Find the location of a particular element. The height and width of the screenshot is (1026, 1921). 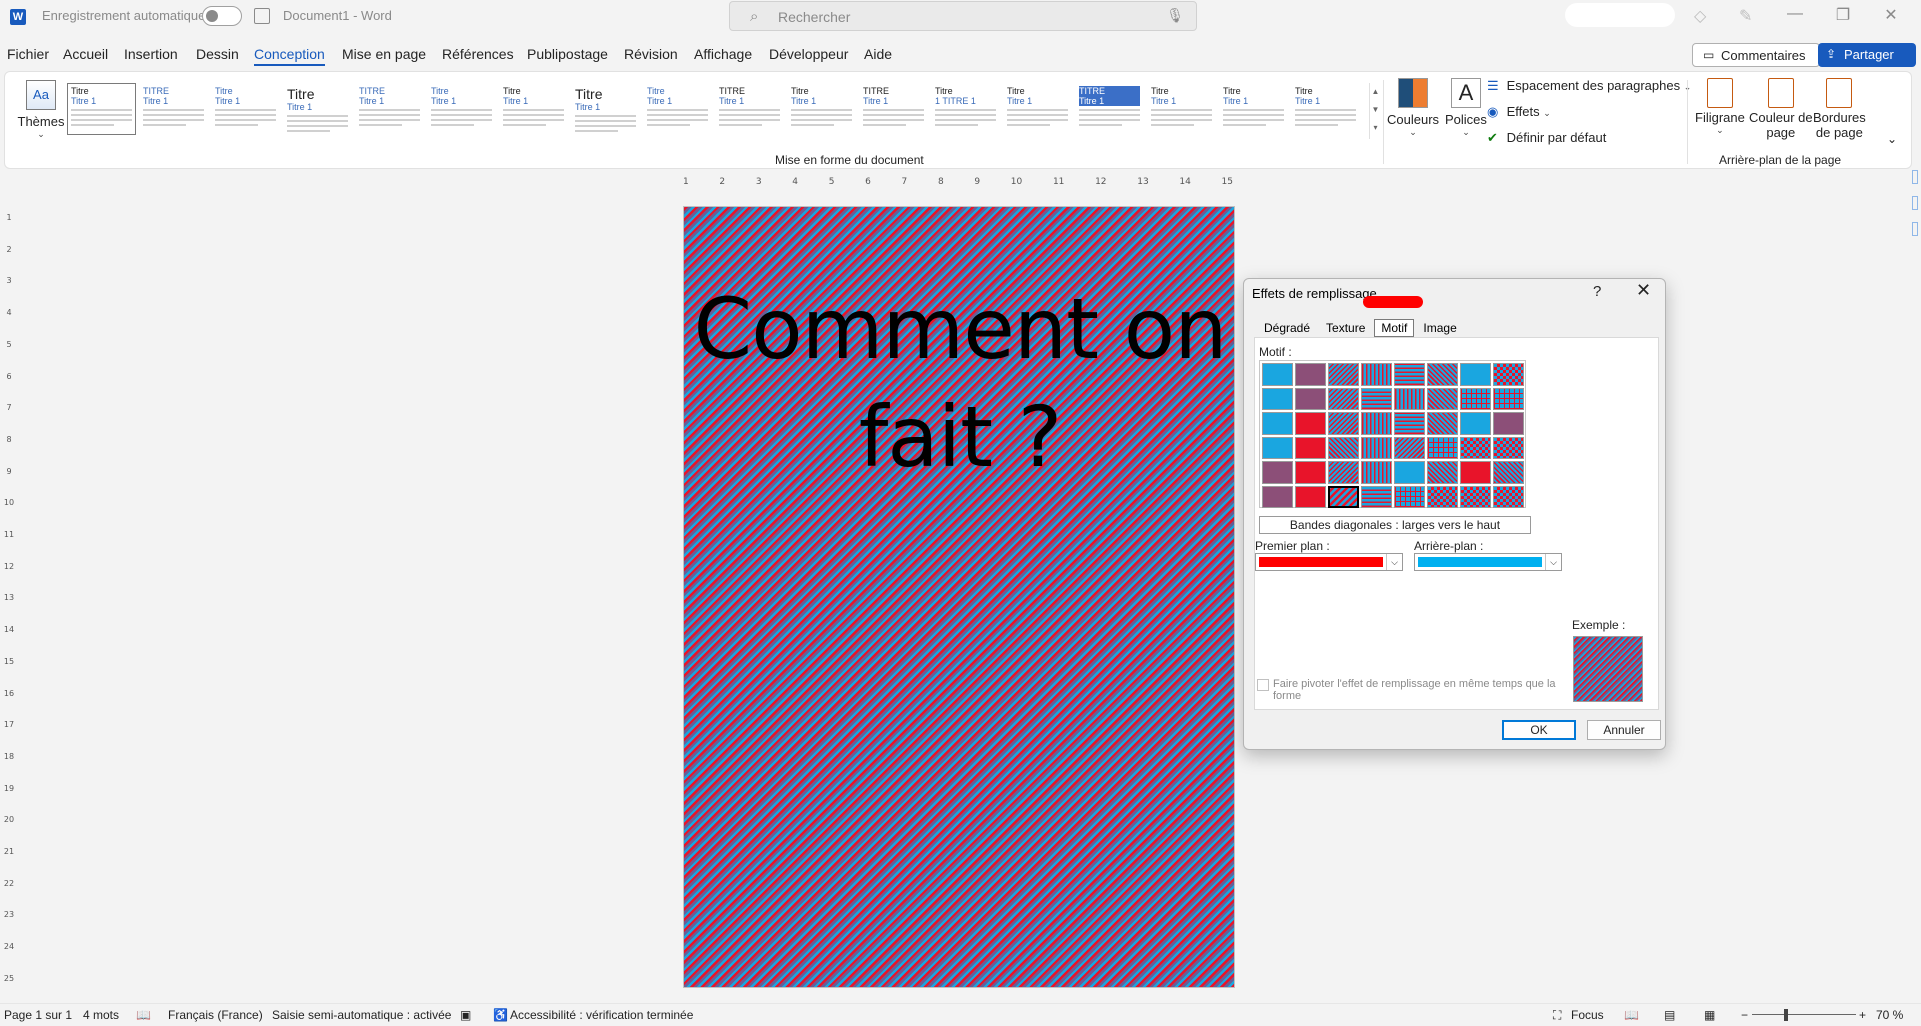

word-count: 4 mots is located at coordinates (101, 1015).